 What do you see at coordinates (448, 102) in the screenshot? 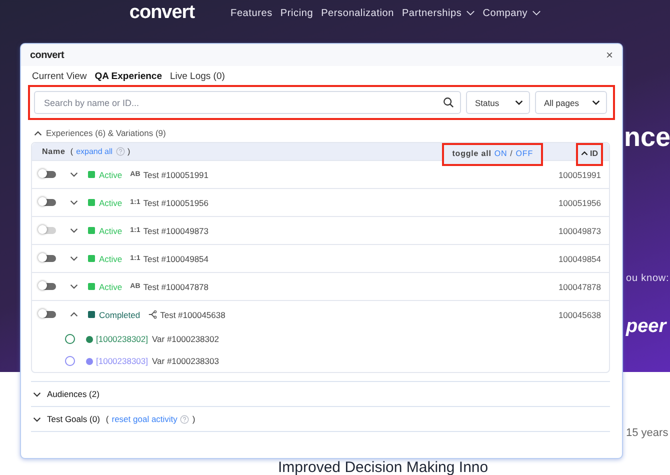
I see `search-icon` at bounding box center [448, 102].